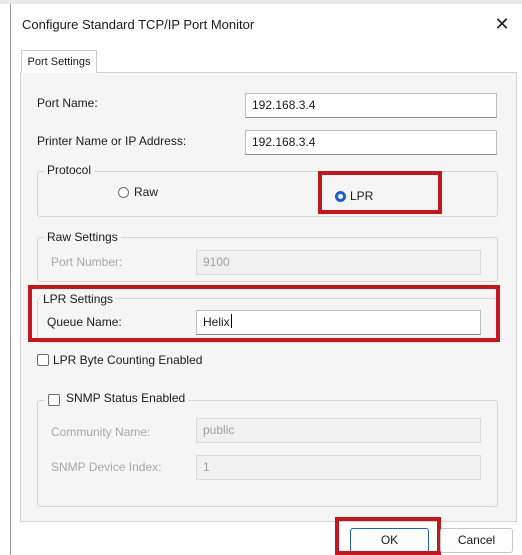  Describe the element at coordinates (123, 192) in the screenshot. I see `raw-radio` at that location.